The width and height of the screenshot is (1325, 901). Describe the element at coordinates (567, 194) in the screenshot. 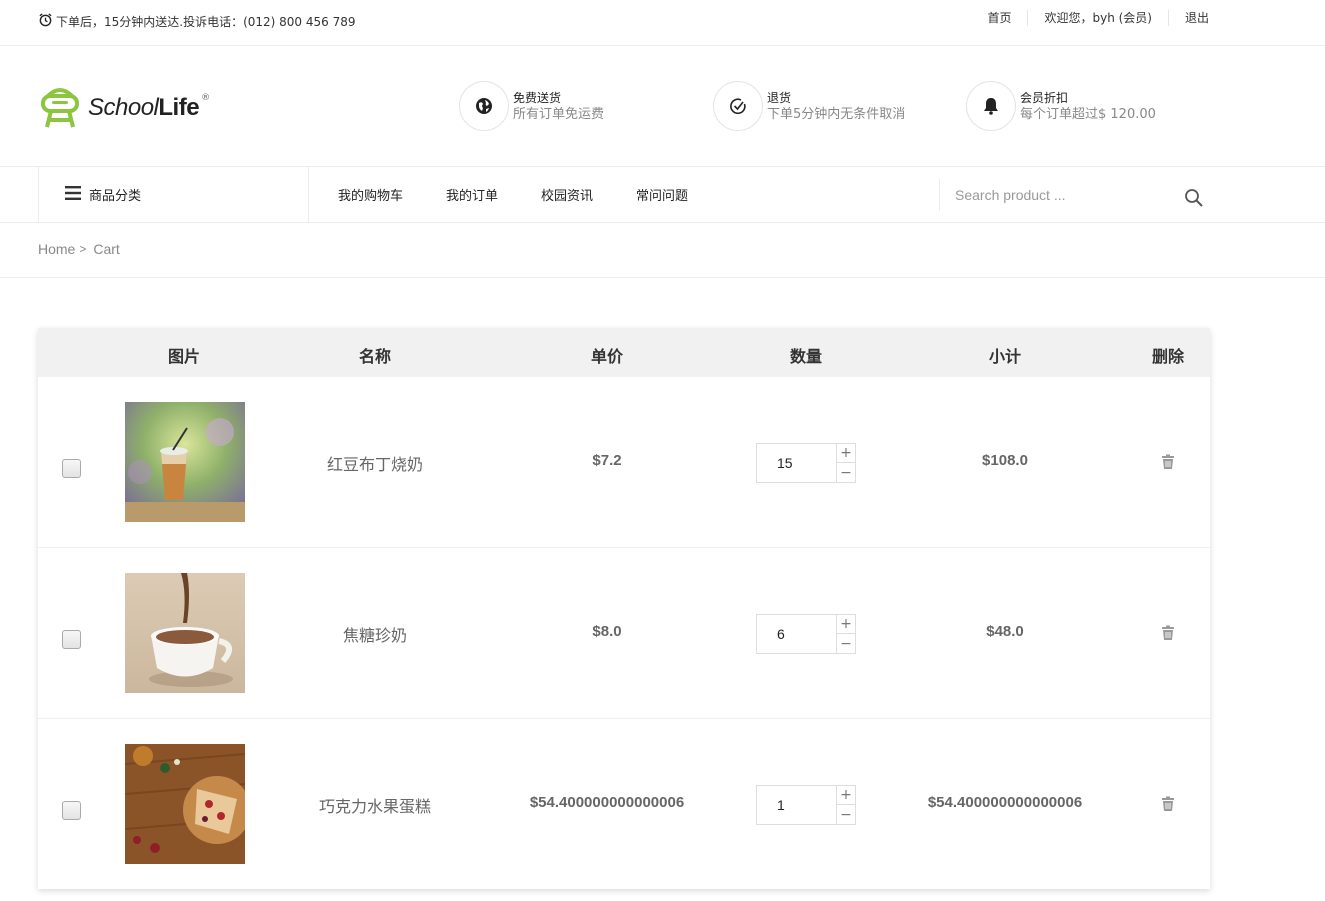

I see `nav-item-news: 校园资讯` at that location.